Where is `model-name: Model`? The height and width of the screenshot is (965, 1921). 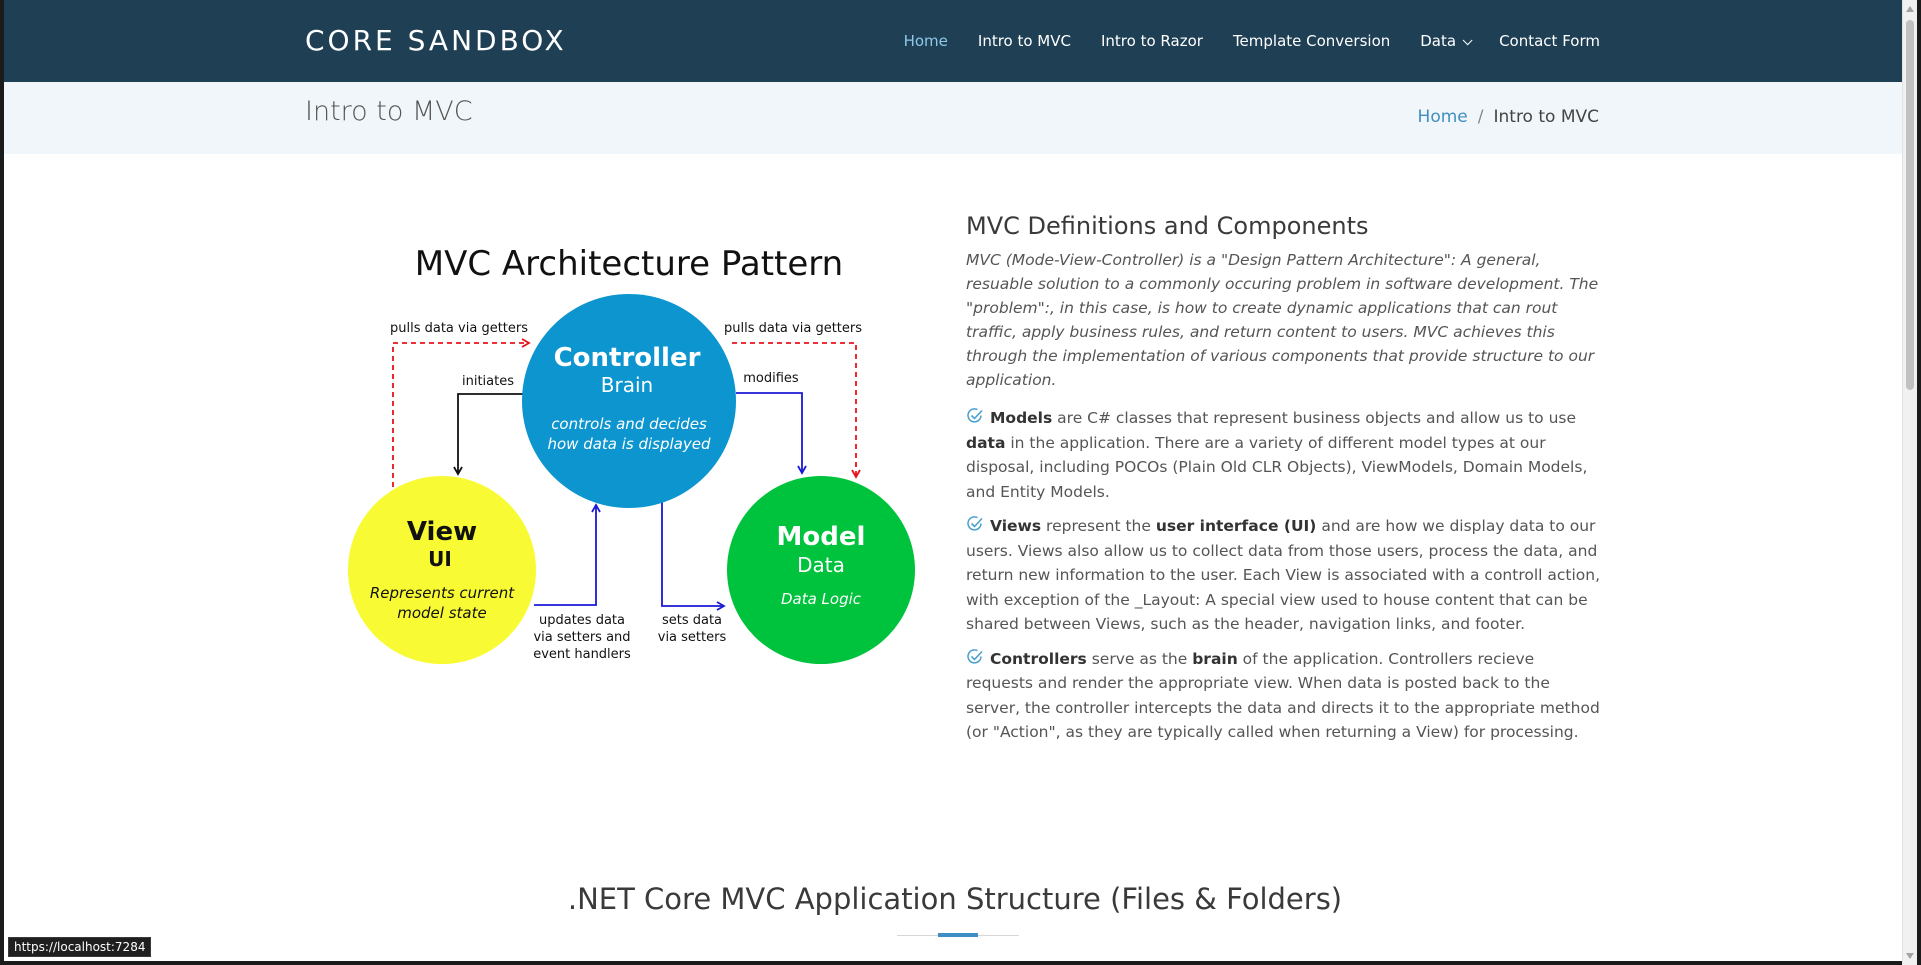 model-name: Model is located at coordinates (821, 537).